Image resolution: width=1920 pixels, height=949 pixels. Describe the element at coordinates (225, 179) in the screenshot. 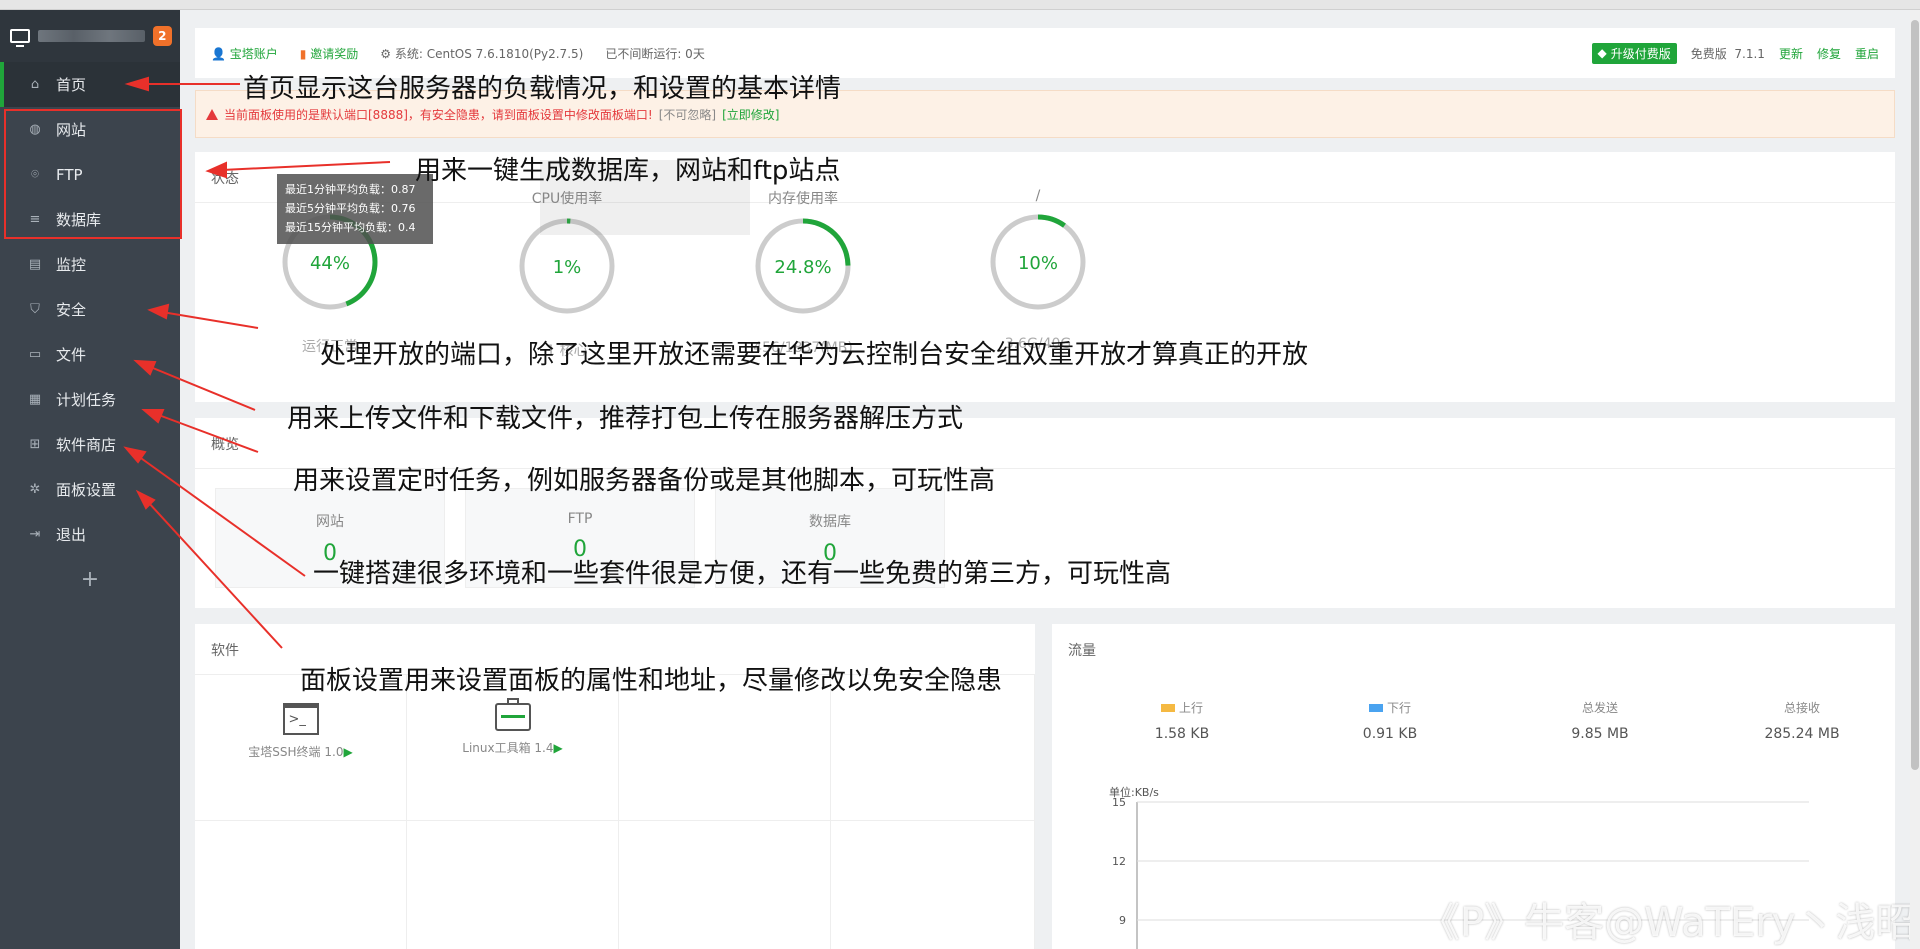

I see `status-title: 状态` at that location.